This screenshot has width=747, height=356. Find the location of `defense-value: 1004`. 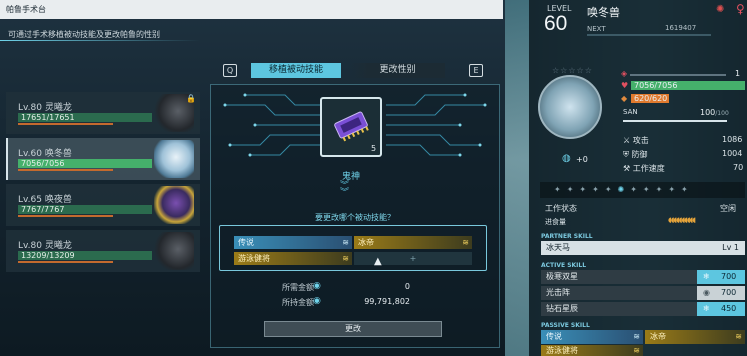

defense-value: 1004 is located at coordinates (732, 153).